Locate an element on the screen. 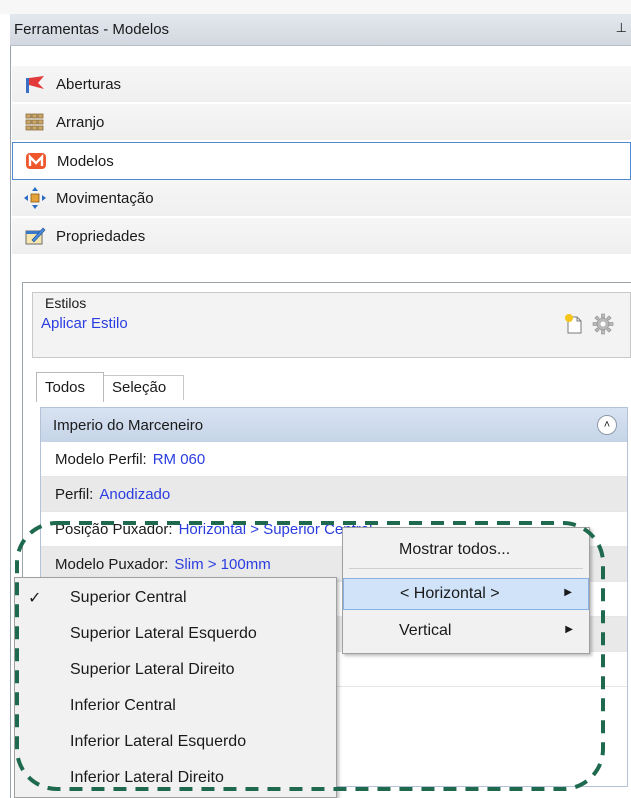 This screenshot has width=631, height=798. estilos-toolbar is located at coordinates (589, 326).